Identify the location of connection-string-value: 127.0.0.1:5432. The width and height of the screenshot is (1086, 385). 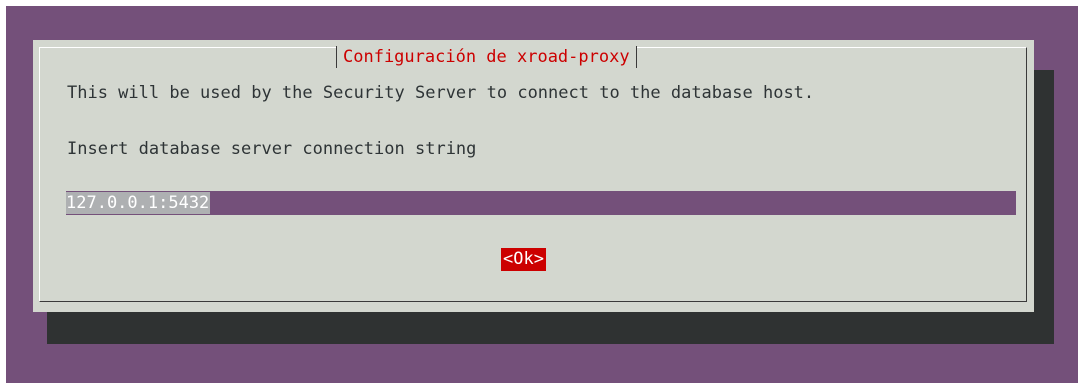
(138, 203).